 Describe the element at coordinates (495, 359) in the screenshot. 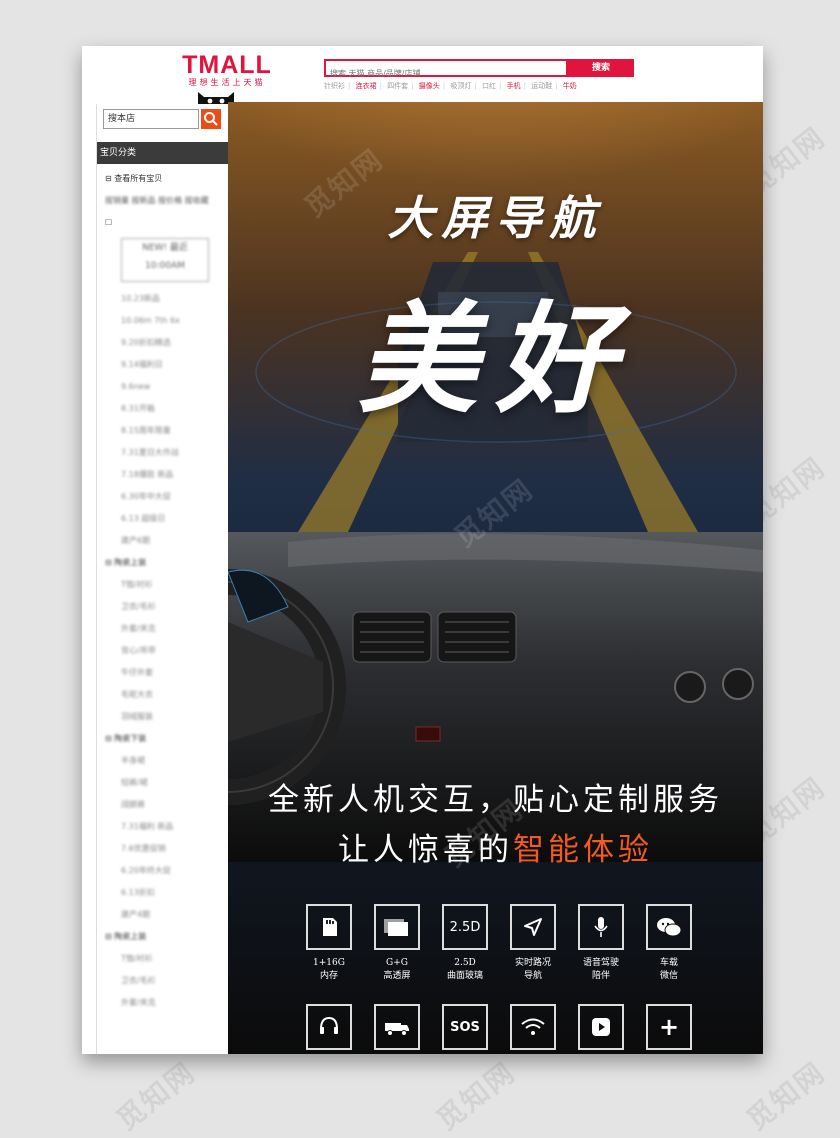

I see `hero-title-big: 美好` at that location.